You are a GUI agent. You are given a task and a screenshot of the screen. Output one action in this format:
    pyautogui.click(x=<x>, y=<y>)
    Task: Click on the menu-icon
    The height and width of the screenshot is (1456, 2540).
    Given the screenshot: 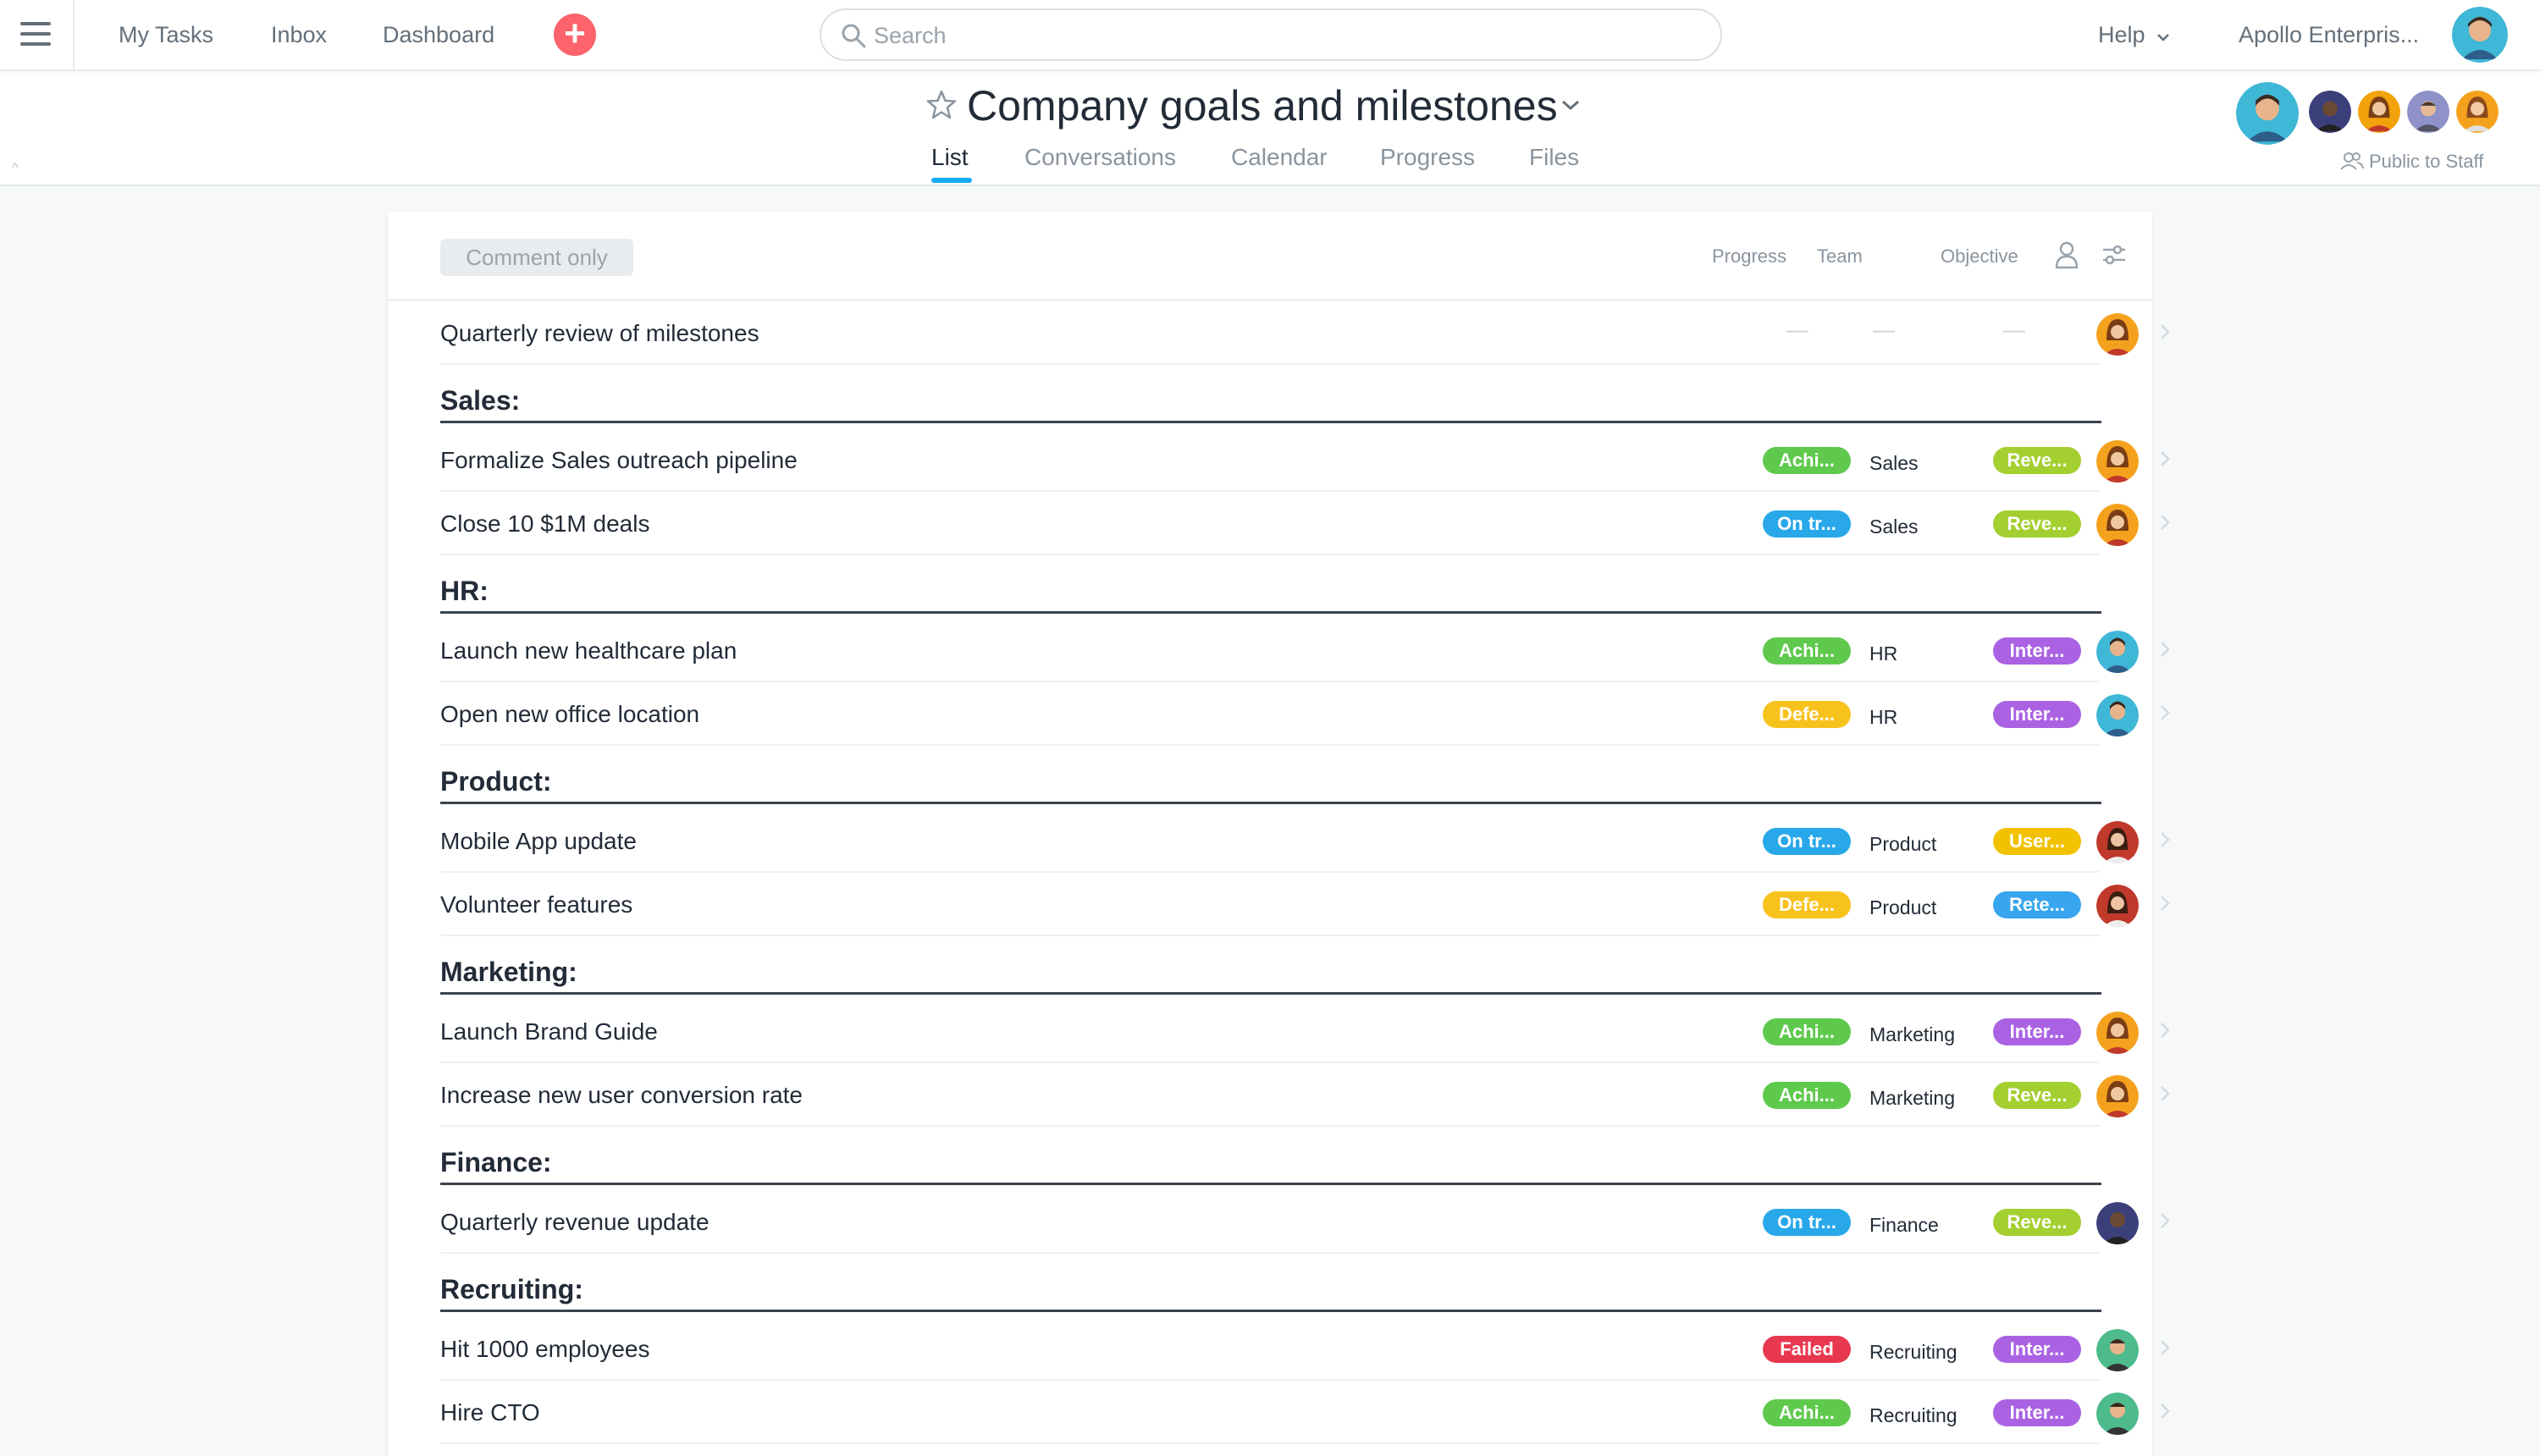 What is the action you would take?
    pyautogui.click(x=35, y=34)
    